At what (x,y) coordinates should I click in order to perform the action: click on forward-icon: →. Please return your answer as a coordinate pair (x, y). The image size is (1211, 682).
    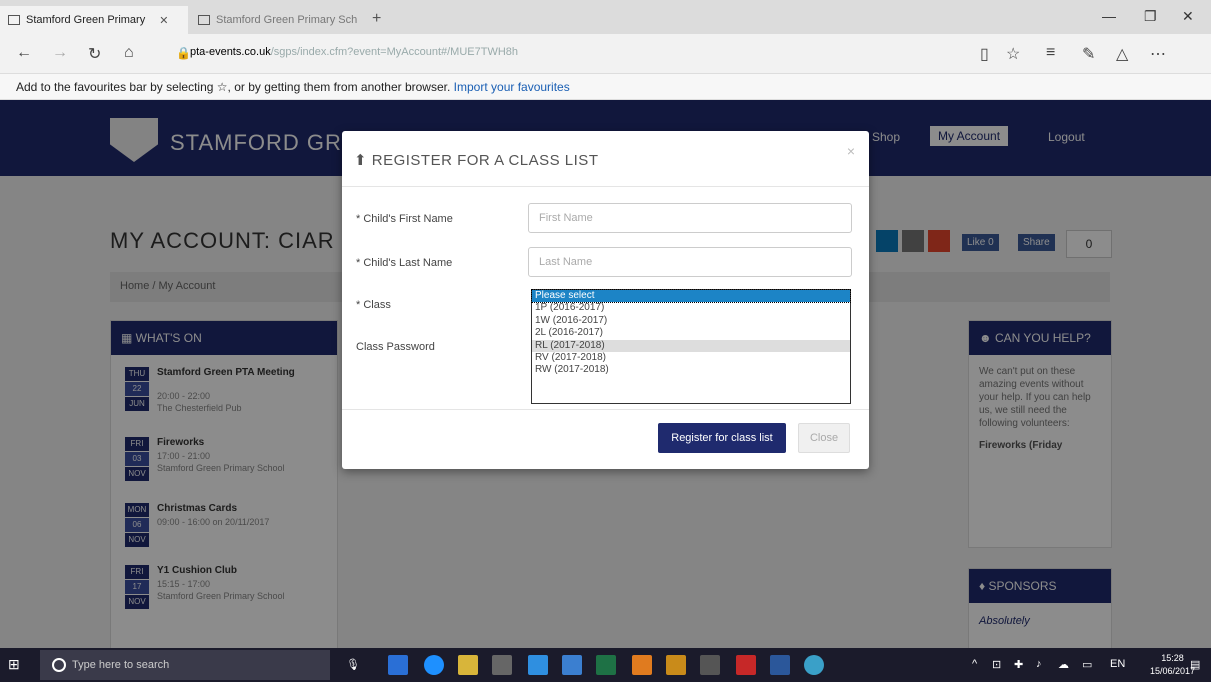
    Looking at the image, I should click on (60, 53).